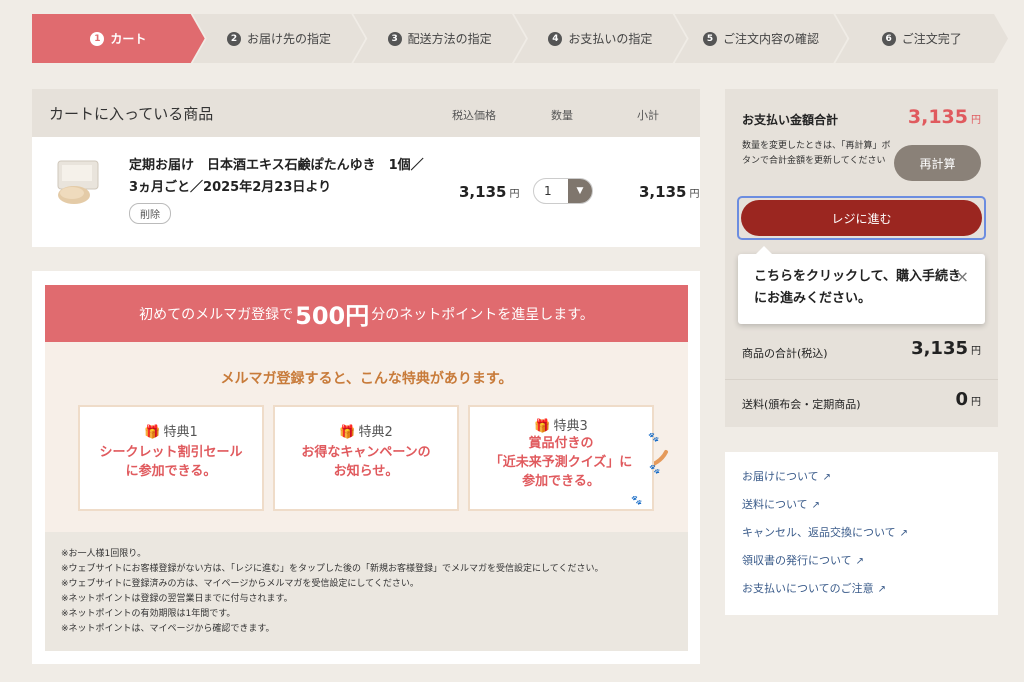 Image resolution: width=1024 pixels, height=682 pixels. Describe the element at coordinates (710, 39) in the screenshot. I see `step-number: 5` at that location.